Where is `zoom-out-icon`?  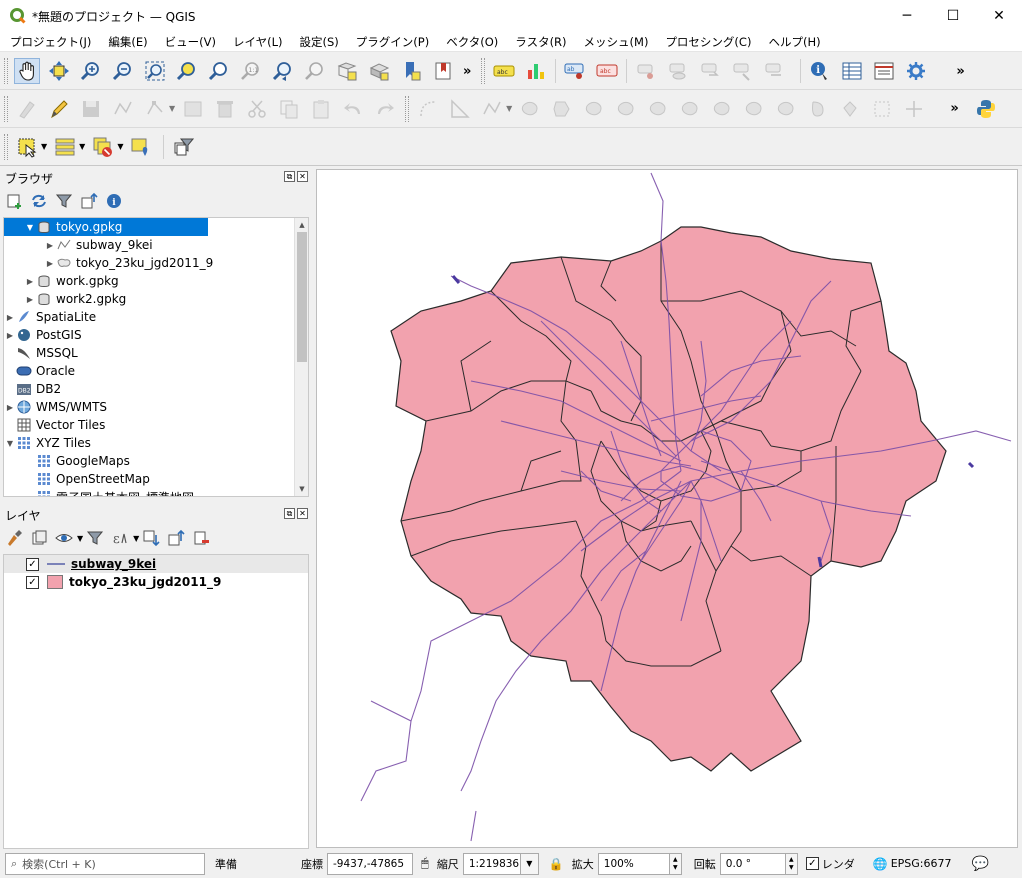 zoom-out-icon is located at coordinates (123, 71).